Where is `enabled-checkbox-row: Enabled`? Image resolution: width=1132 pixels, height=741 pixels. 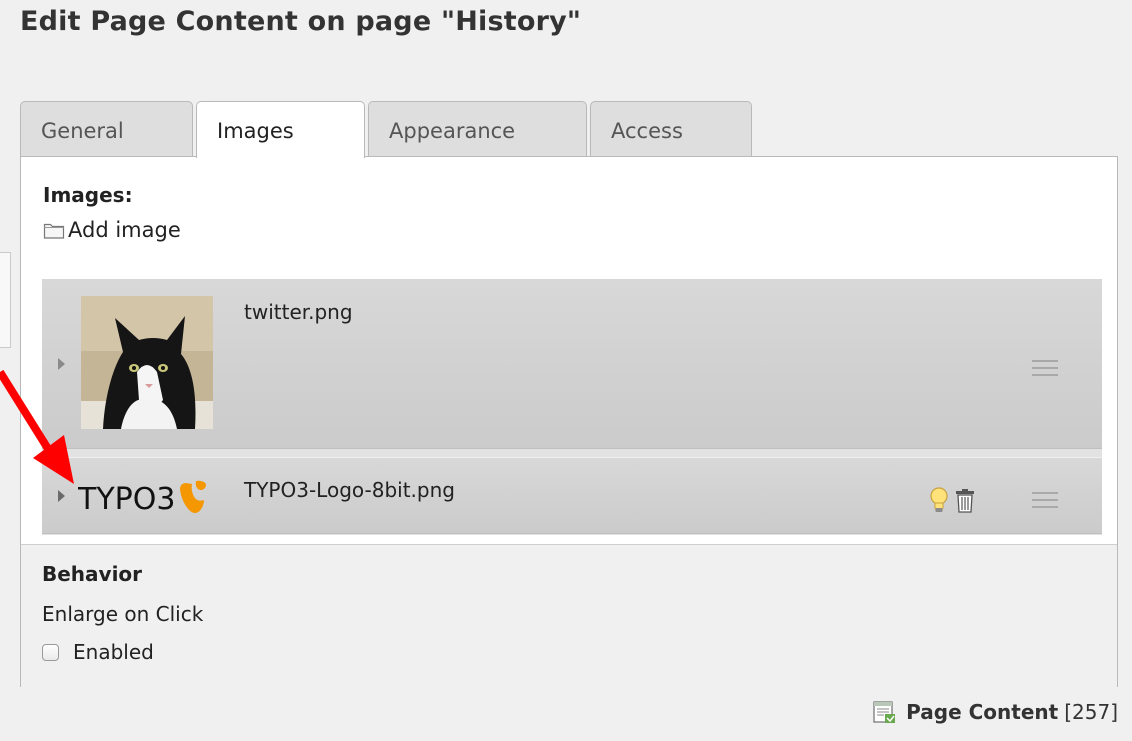
enabled-checkbox-row: Enabled is located at coordinates (98, 652).